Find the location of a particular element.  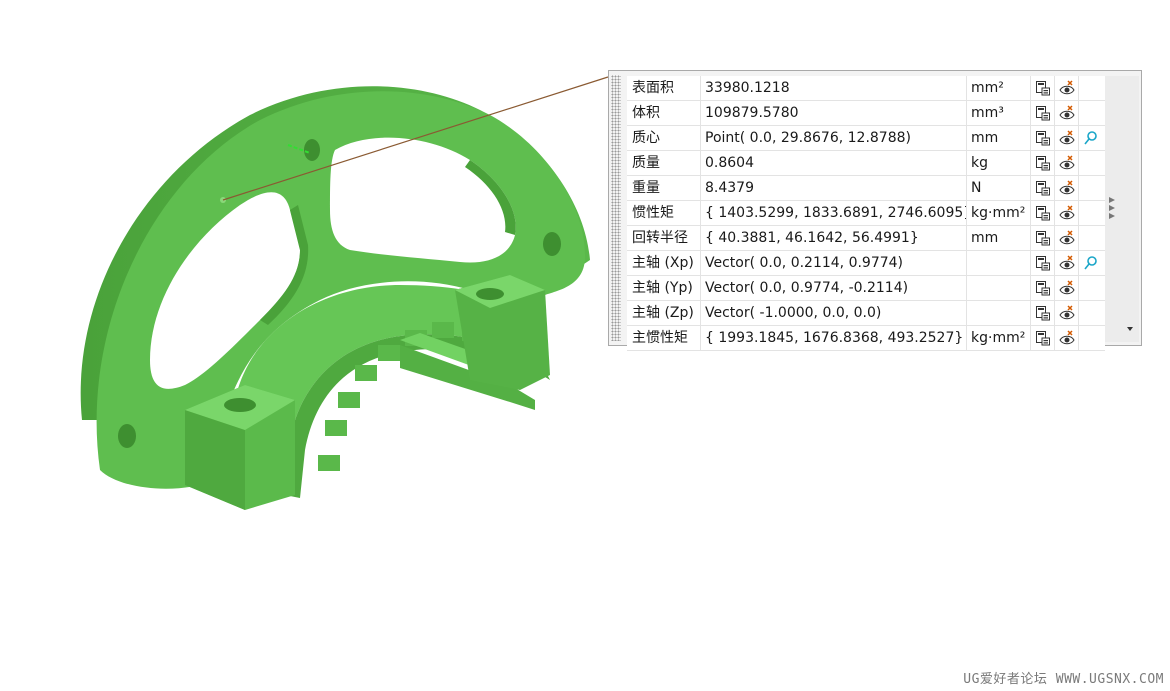

row-label: 质量 is located at coordinates (664, 163).